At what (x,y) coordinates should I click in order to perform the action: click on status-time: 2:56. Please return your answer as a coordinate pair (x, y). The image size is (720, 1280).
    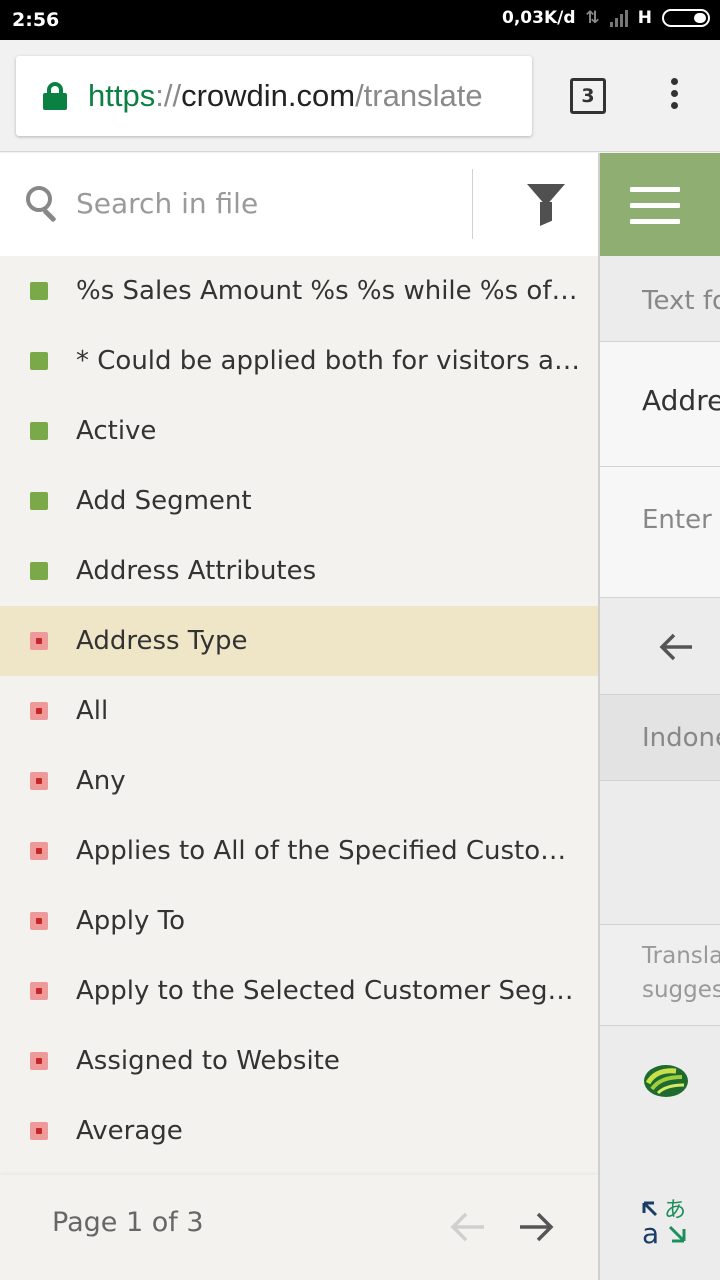
    Looking at the image, I should click on (36, 20).